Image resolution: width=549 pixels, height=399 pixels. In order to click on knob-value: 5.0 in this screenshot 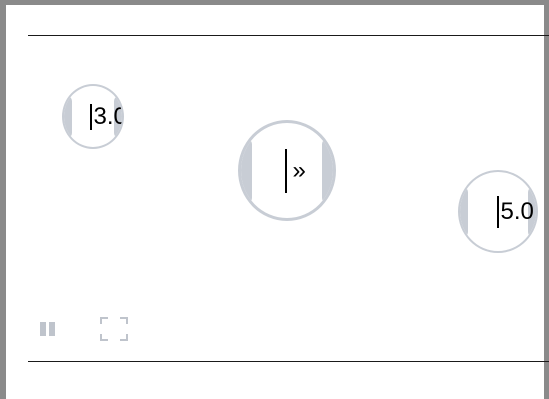, I will do `click(515, 211)`.